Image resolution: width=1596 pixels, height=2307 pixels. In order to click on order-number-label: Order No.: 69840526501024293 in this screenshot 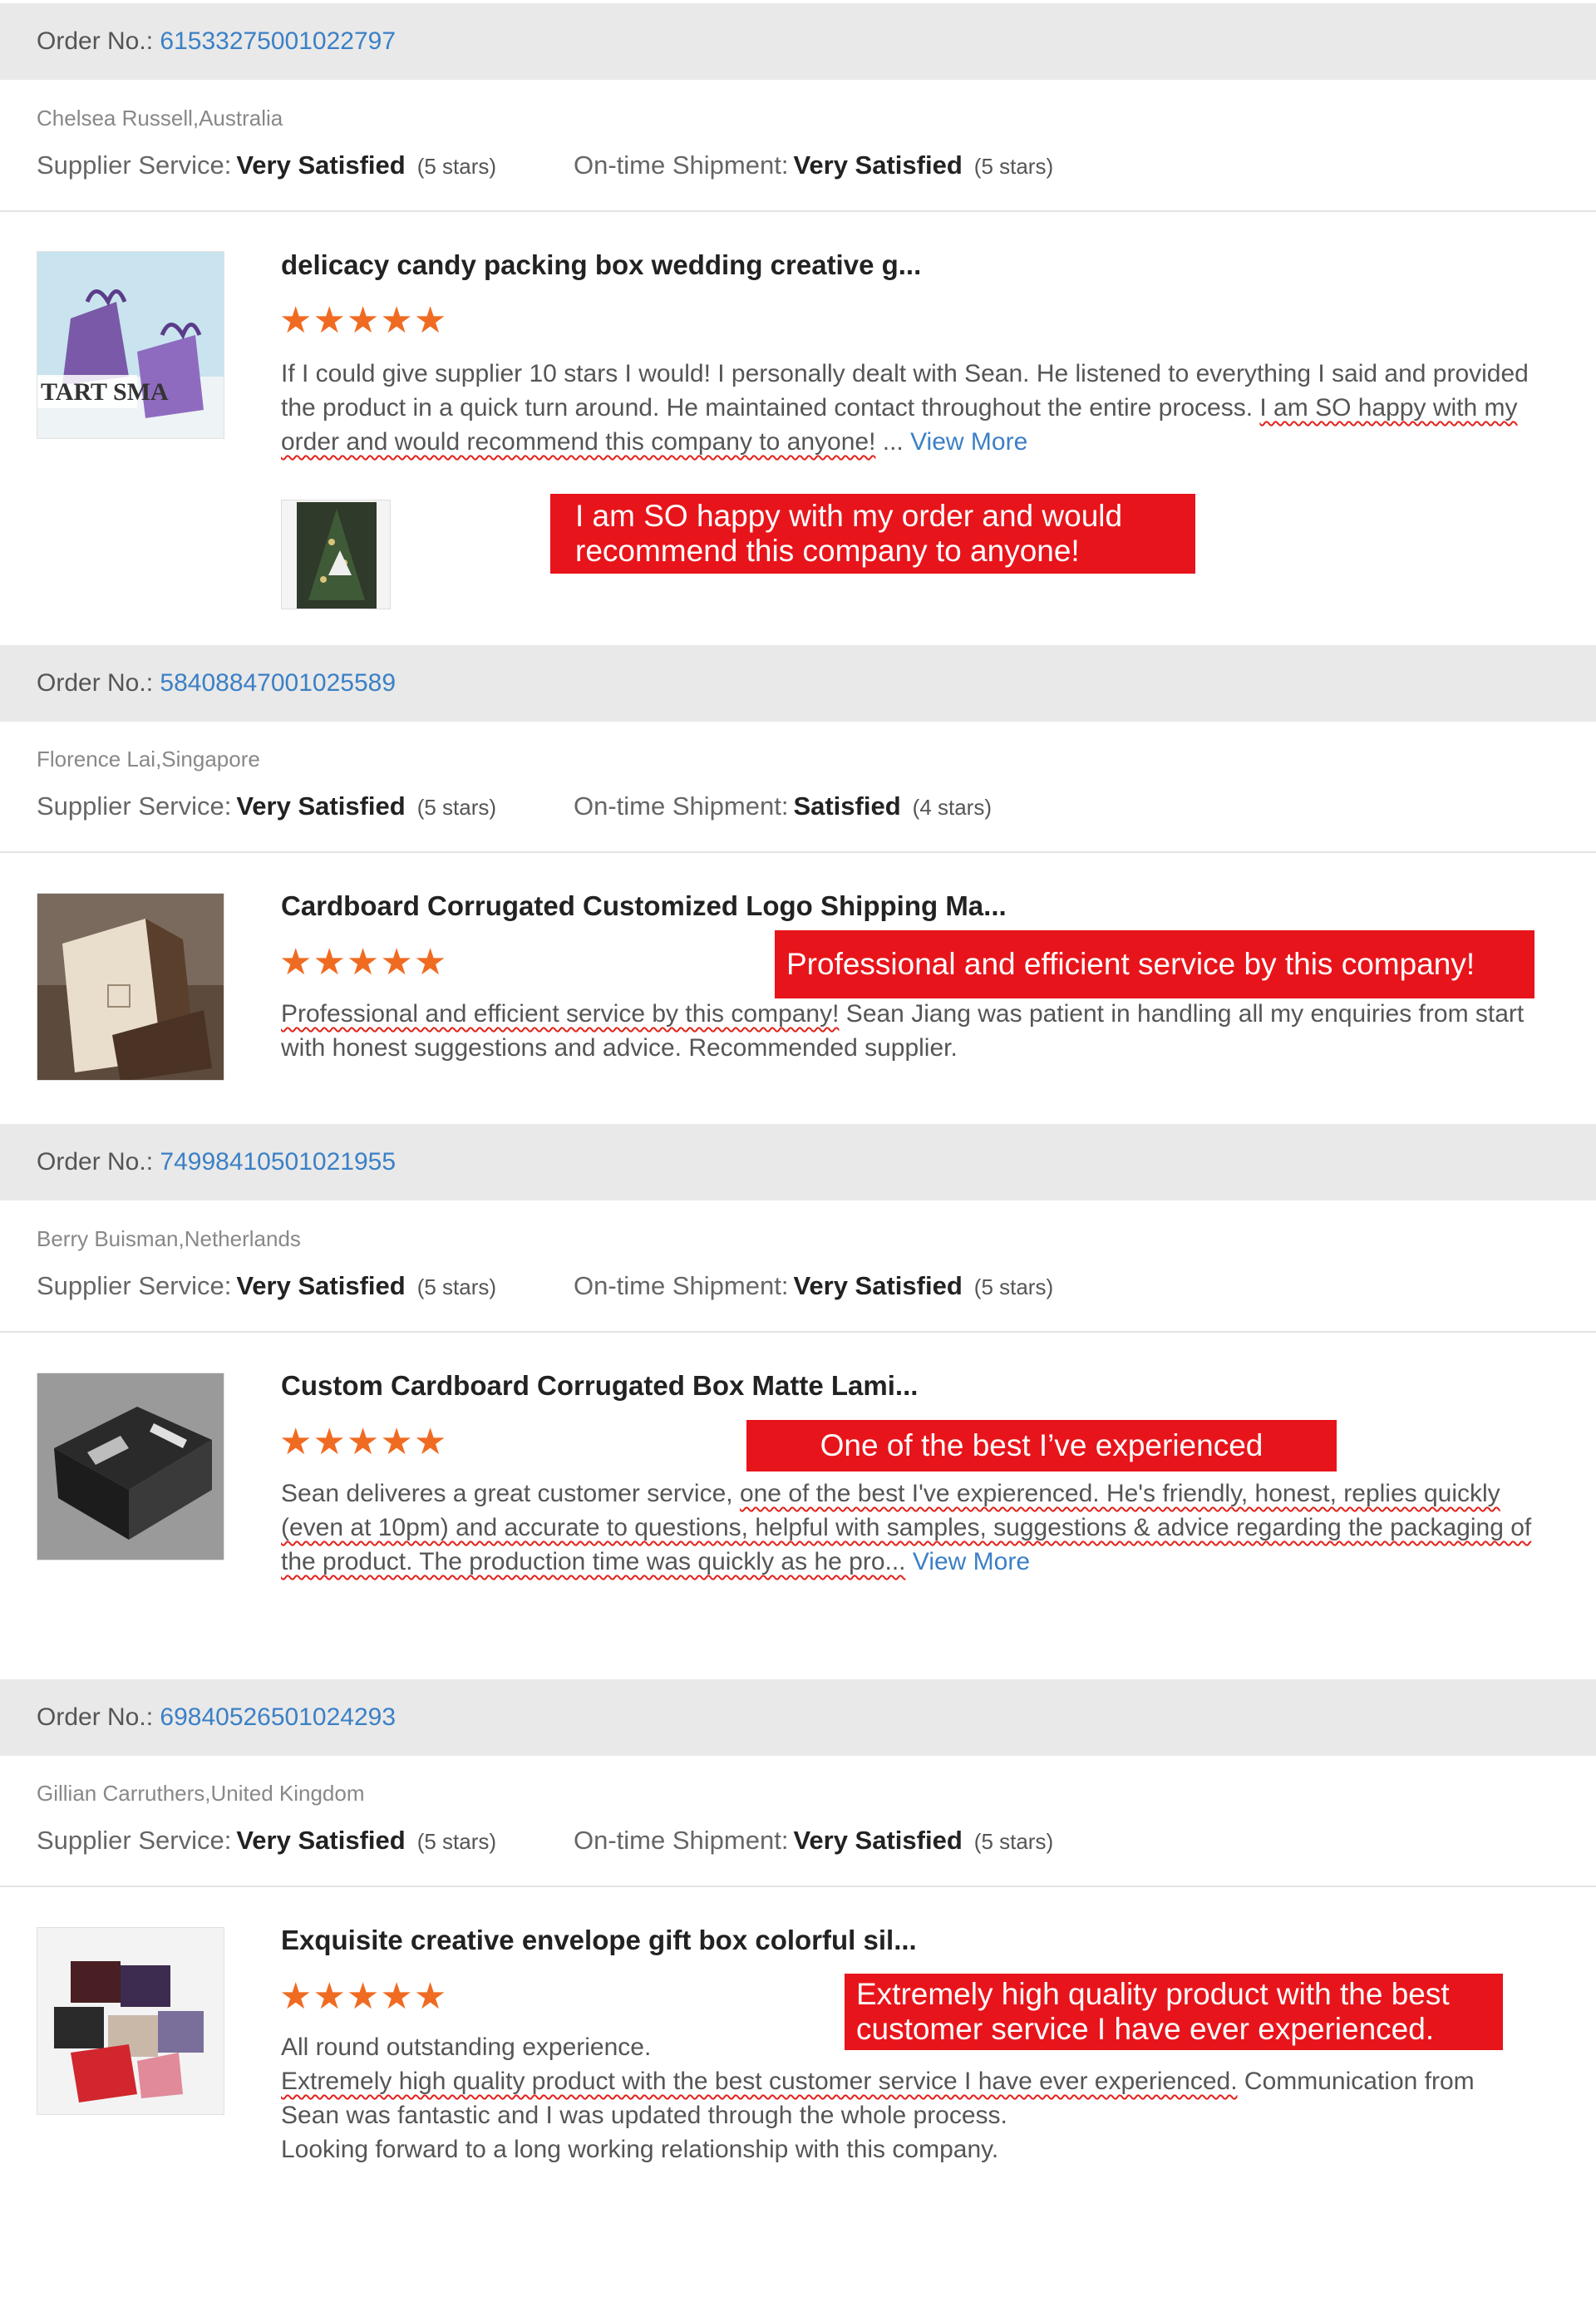, I will do `click(217, 1717)`.